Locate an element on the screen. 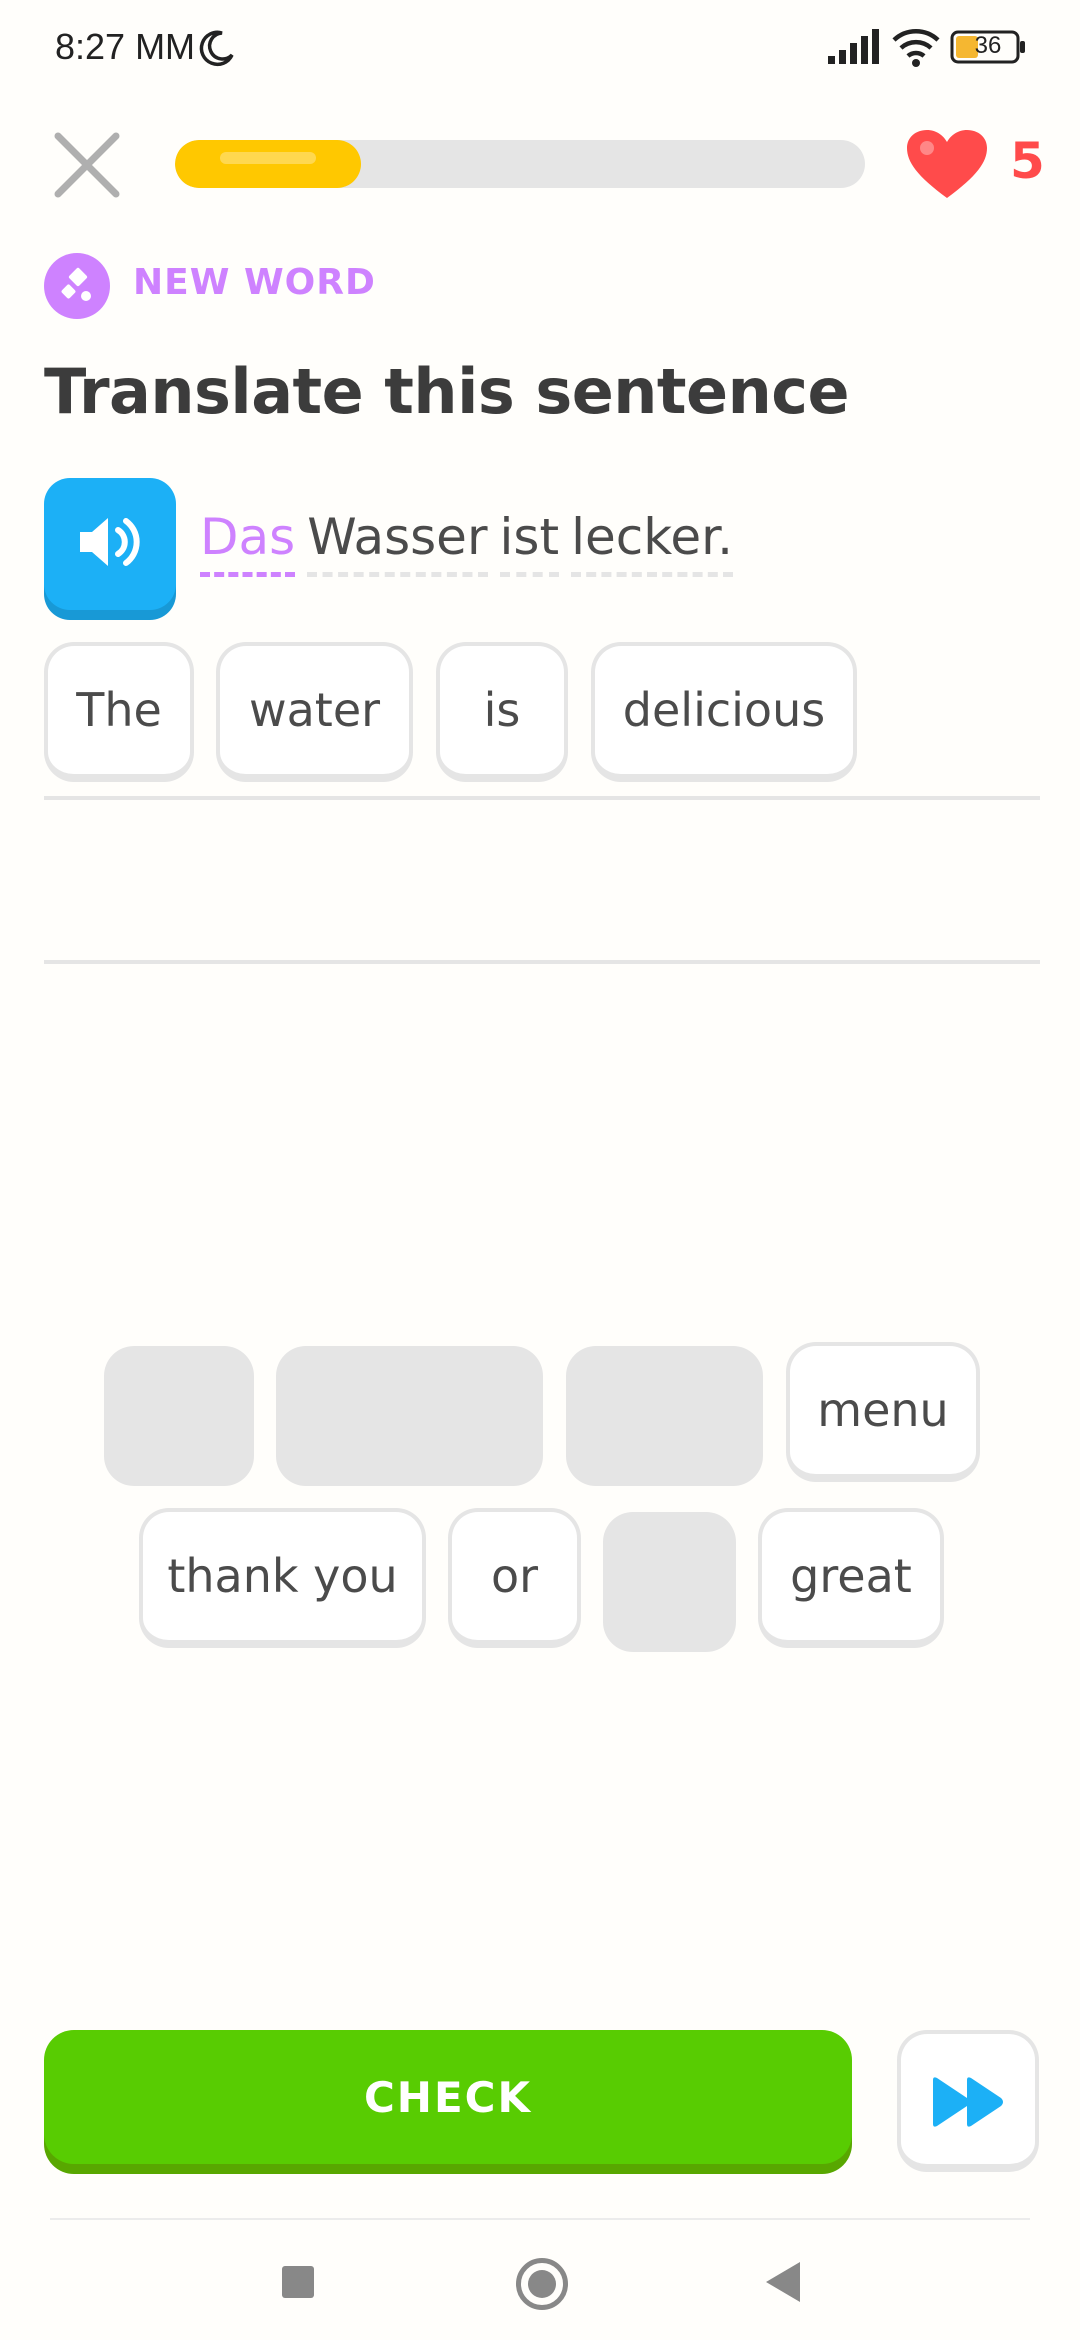 This screenshot has width=1080, height=2340. check-button: CHECK is located at coordinates (448, 2097).